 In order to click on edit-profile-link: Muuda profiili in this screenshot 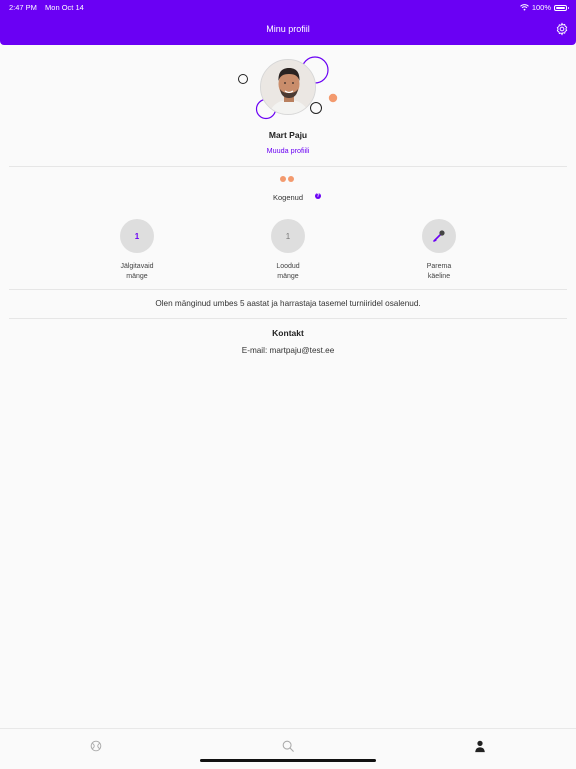, I will do `click(288, 150)`.